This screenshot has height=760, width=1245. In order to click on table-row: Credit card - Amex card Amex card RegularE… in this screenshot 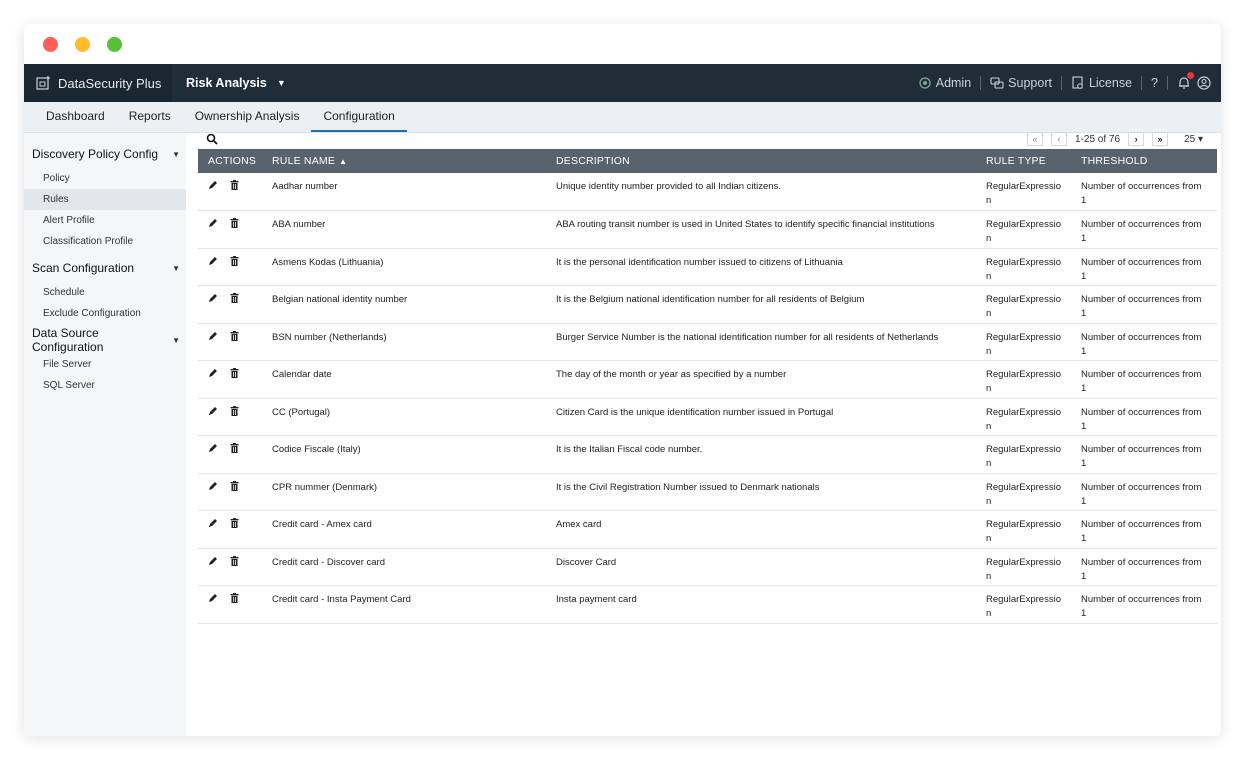, I will do `click(707, 529)`.